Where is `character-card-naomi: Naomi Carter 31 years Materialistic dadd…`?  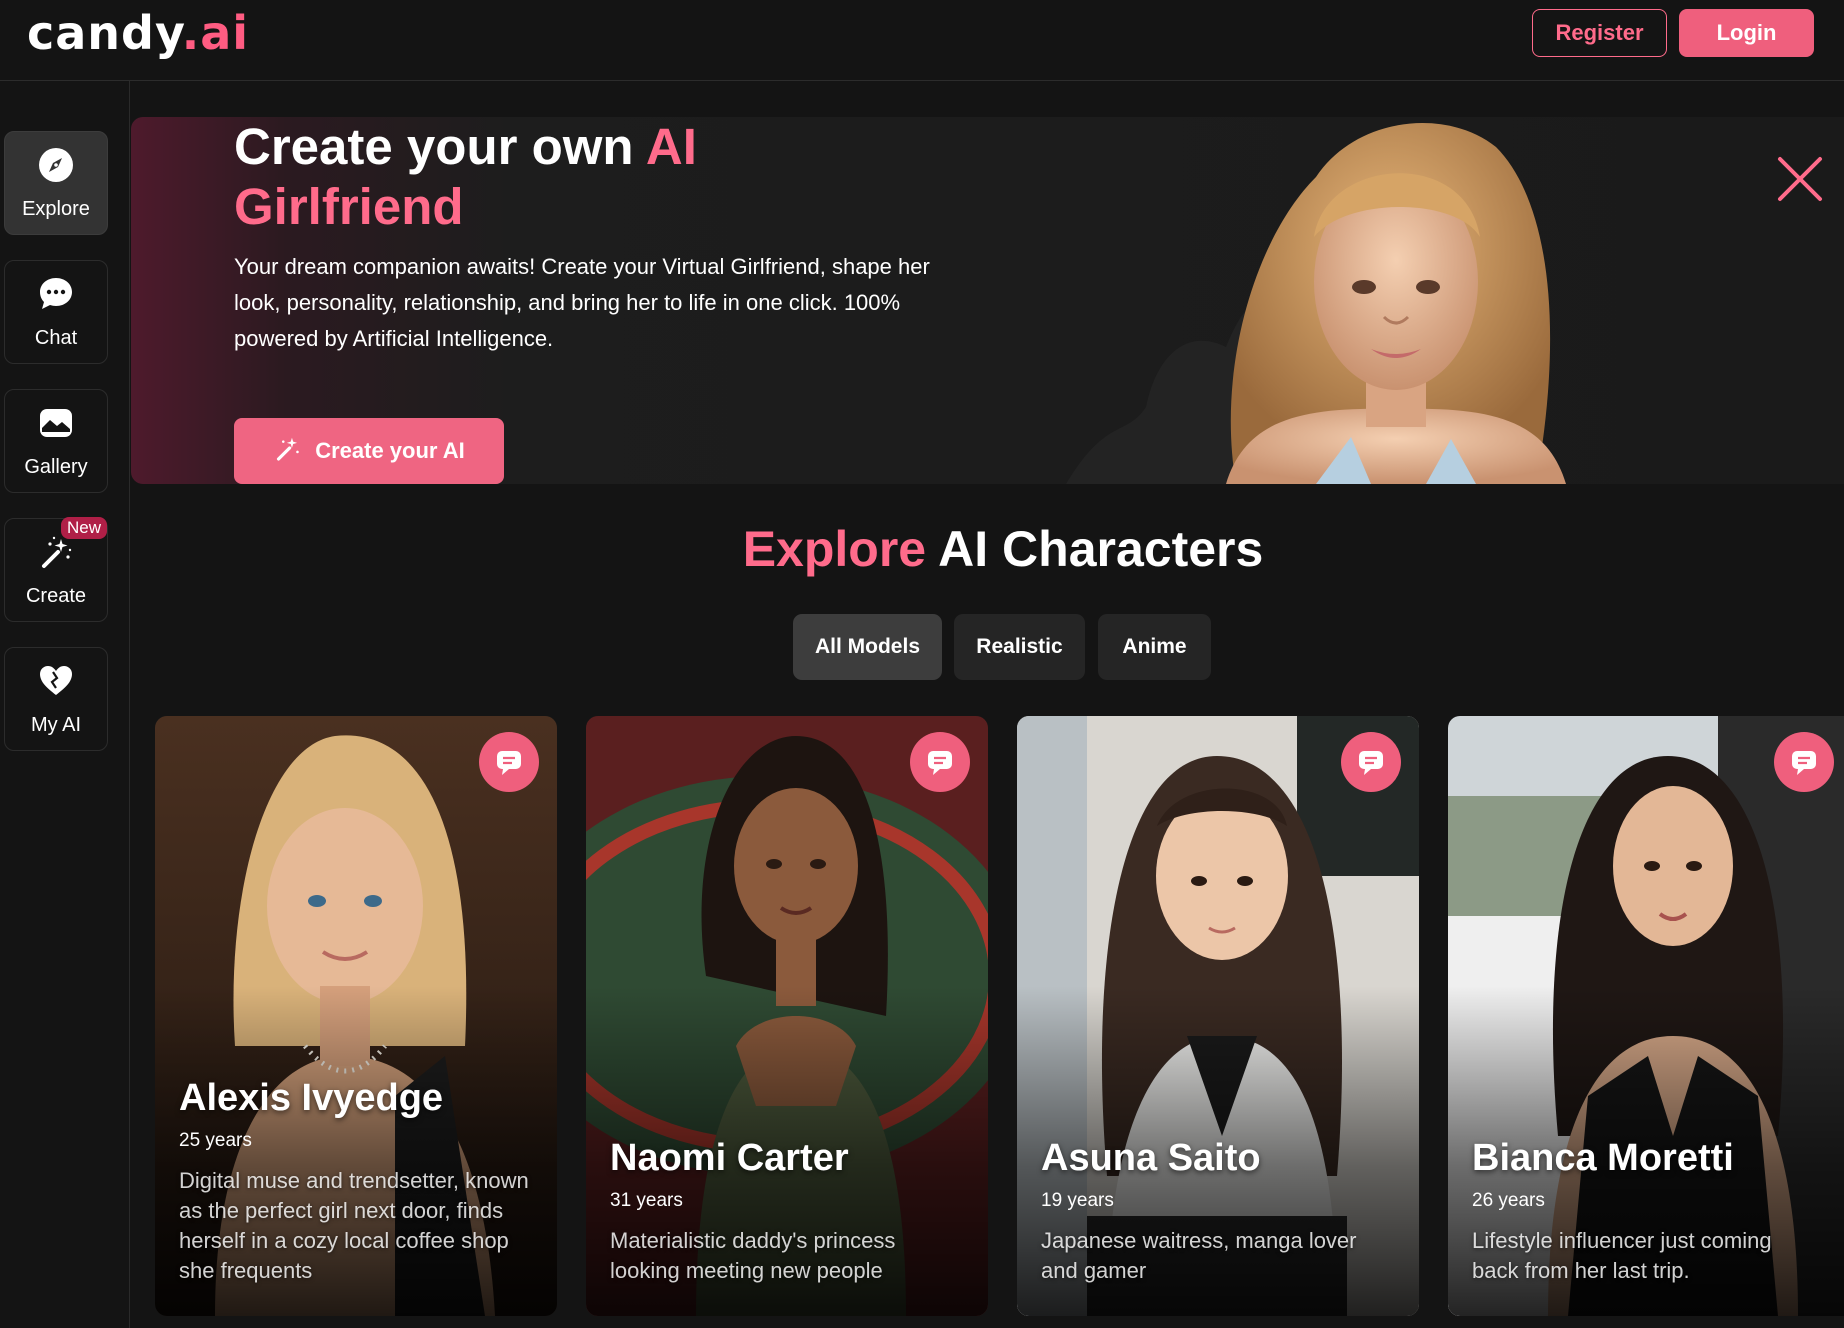 character-card-naomi: Naomi Carter 31 years Materialistic dadd… is located at coordinates (787, 1016).